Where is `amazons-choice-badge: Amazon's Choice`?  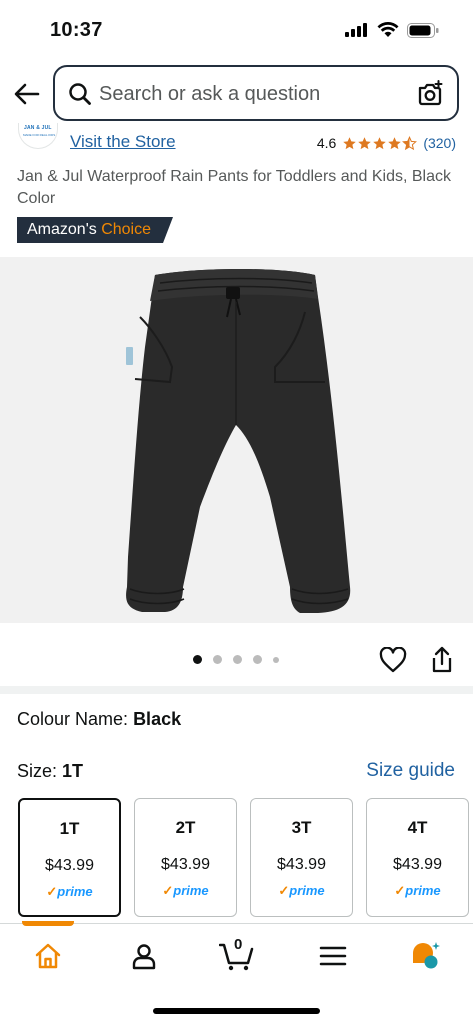 amazons-choice-badge: Amazon's Choice is located at coordinates (95, 230).